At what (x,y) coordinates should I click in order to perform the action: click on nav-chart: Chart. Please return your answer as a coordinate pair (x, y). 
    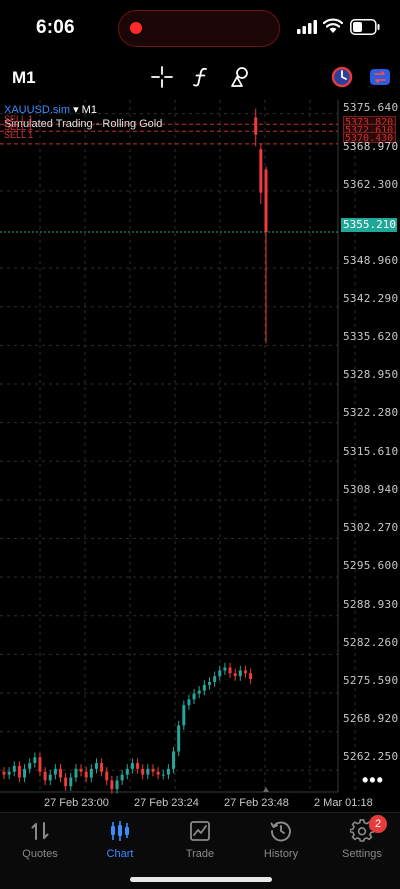
    Looking at the image, I should click on (120, 839).